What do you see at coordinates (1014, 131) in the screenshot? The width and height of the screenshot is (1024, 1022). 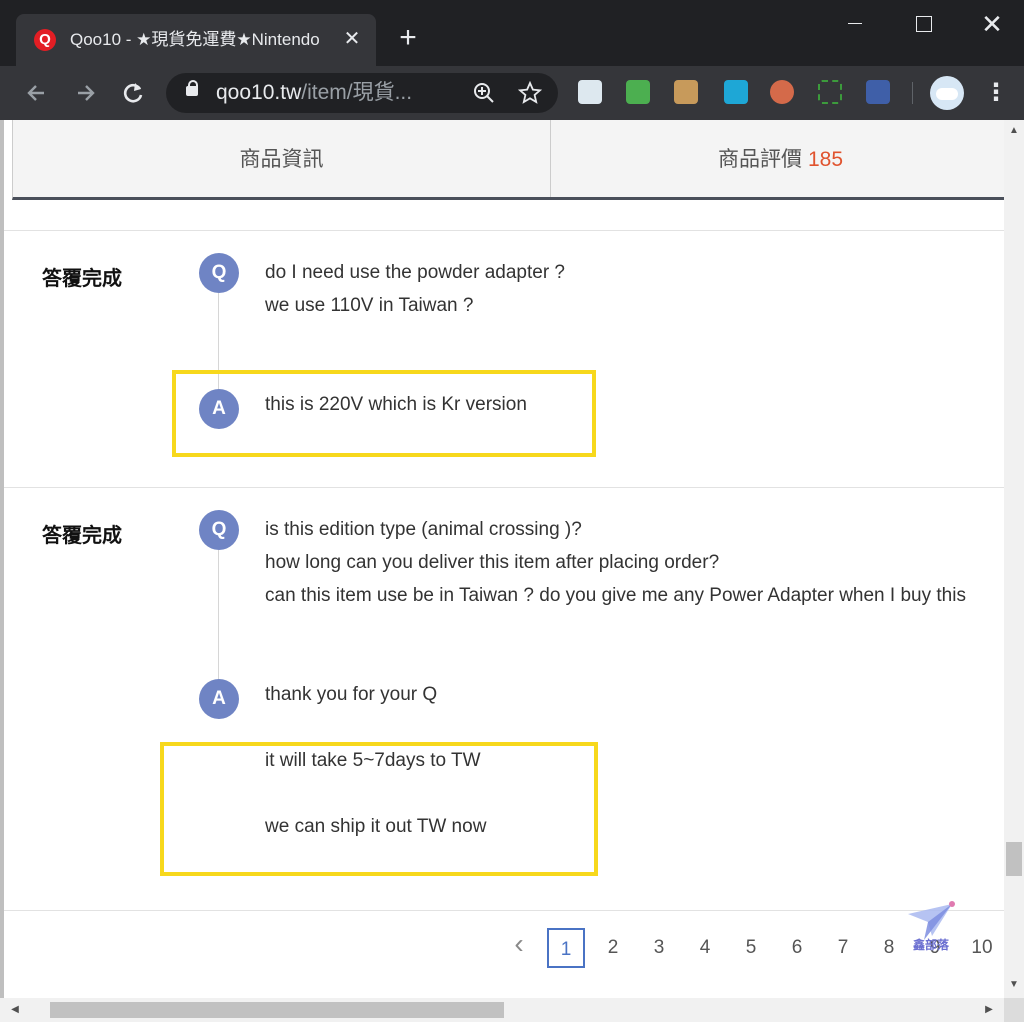 I see `scroll-up-arrow-icon: ▲` at bounding box center [1014, 131].